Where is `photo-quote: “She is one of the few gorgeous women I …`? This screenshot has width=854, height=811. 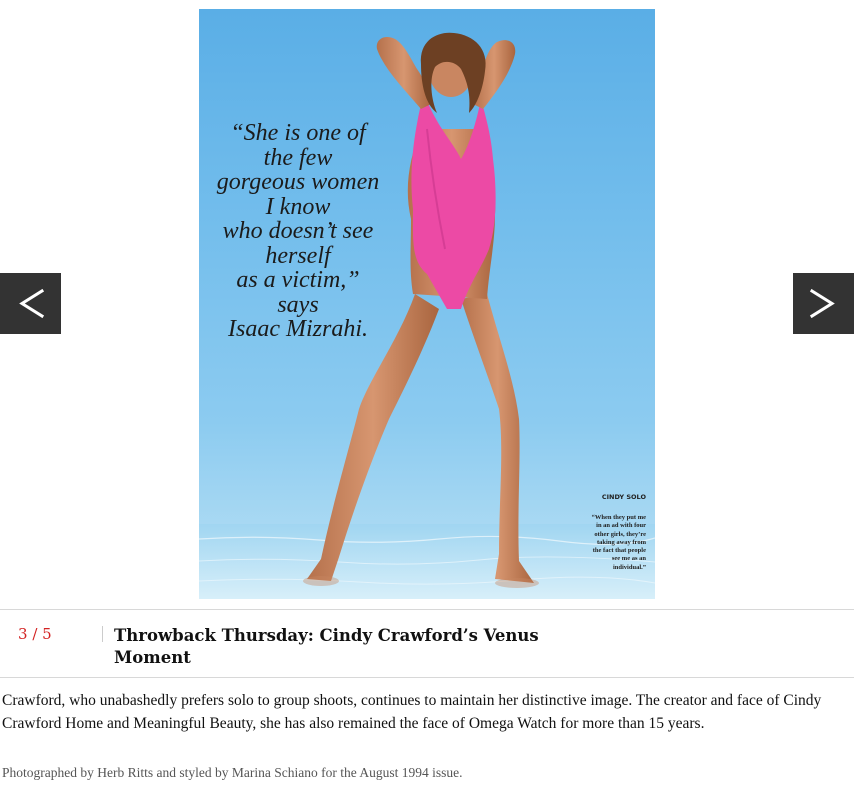 photo-quote: “She is one of the few gorgeous women I … is located at coordinates (298, 231).